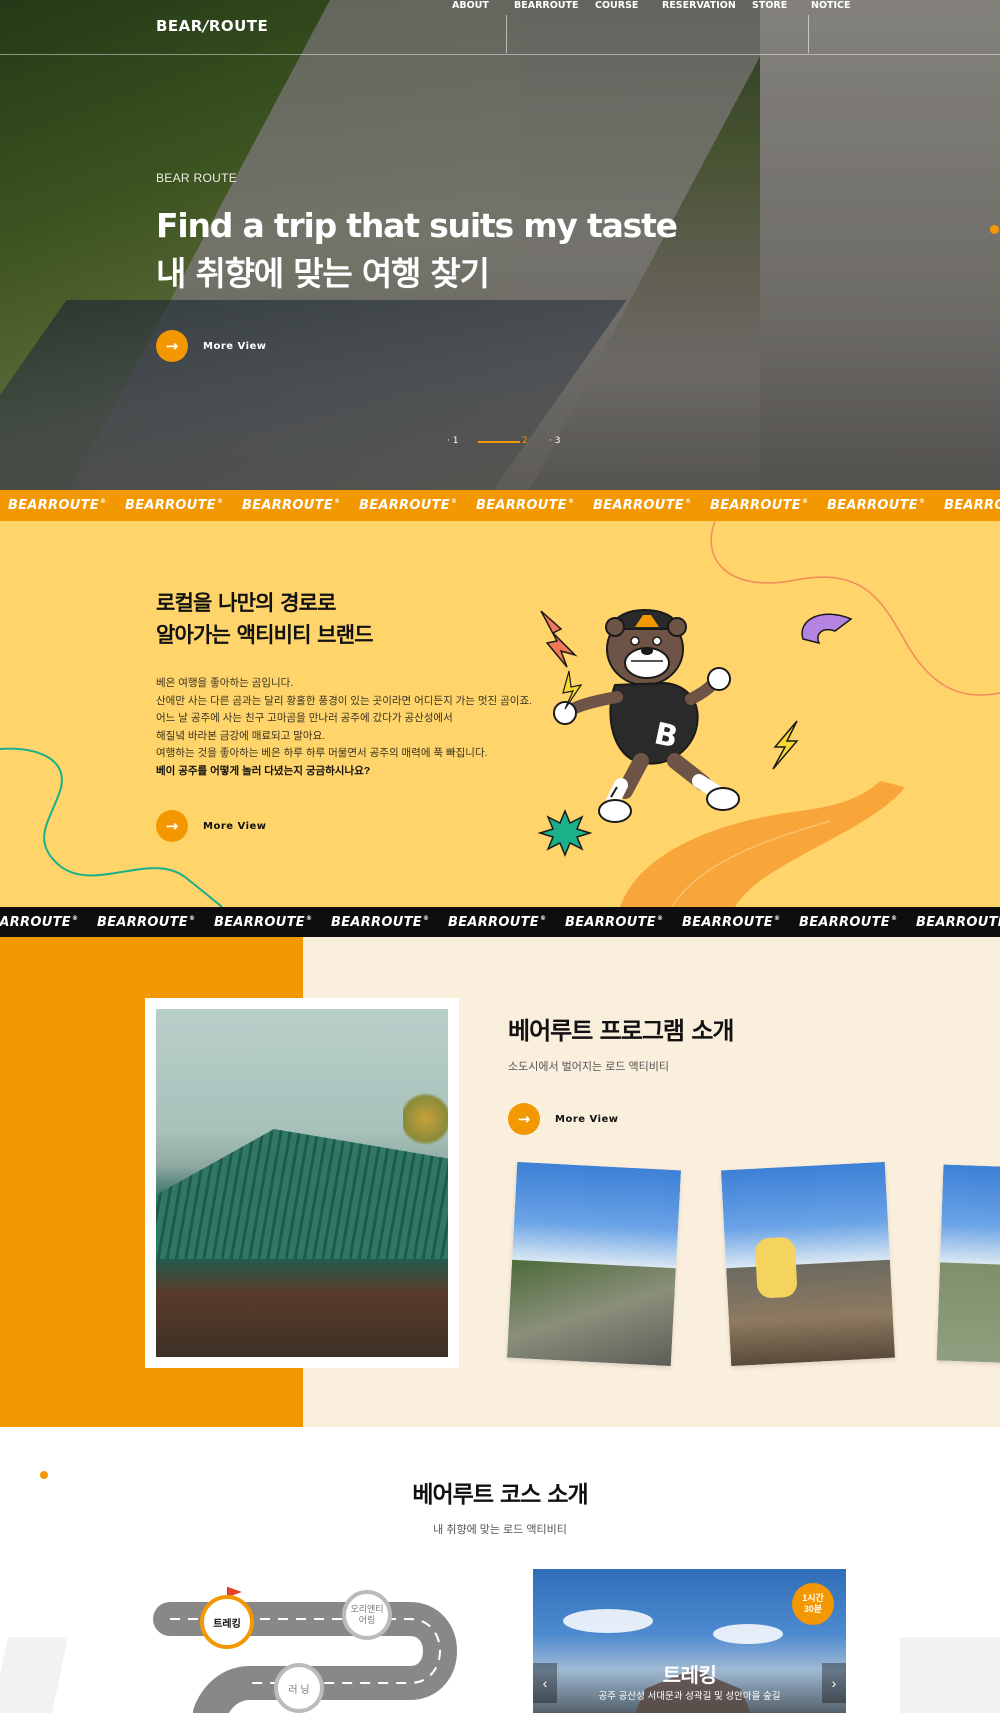 The height and width of the screenshot is (1713, 1000). I want to click on intro-more-view-button: → More View, so click(211, 826).